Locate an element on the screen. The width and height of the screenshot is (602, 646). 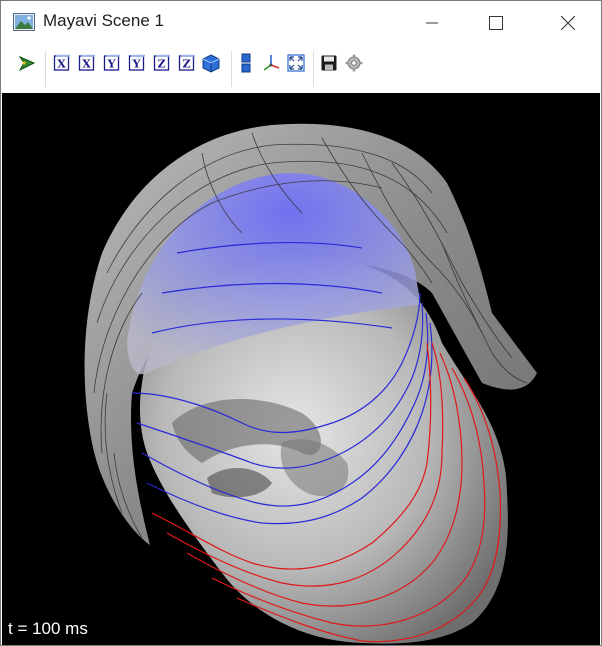
minimize-icon is located at coordinates (432, 23).